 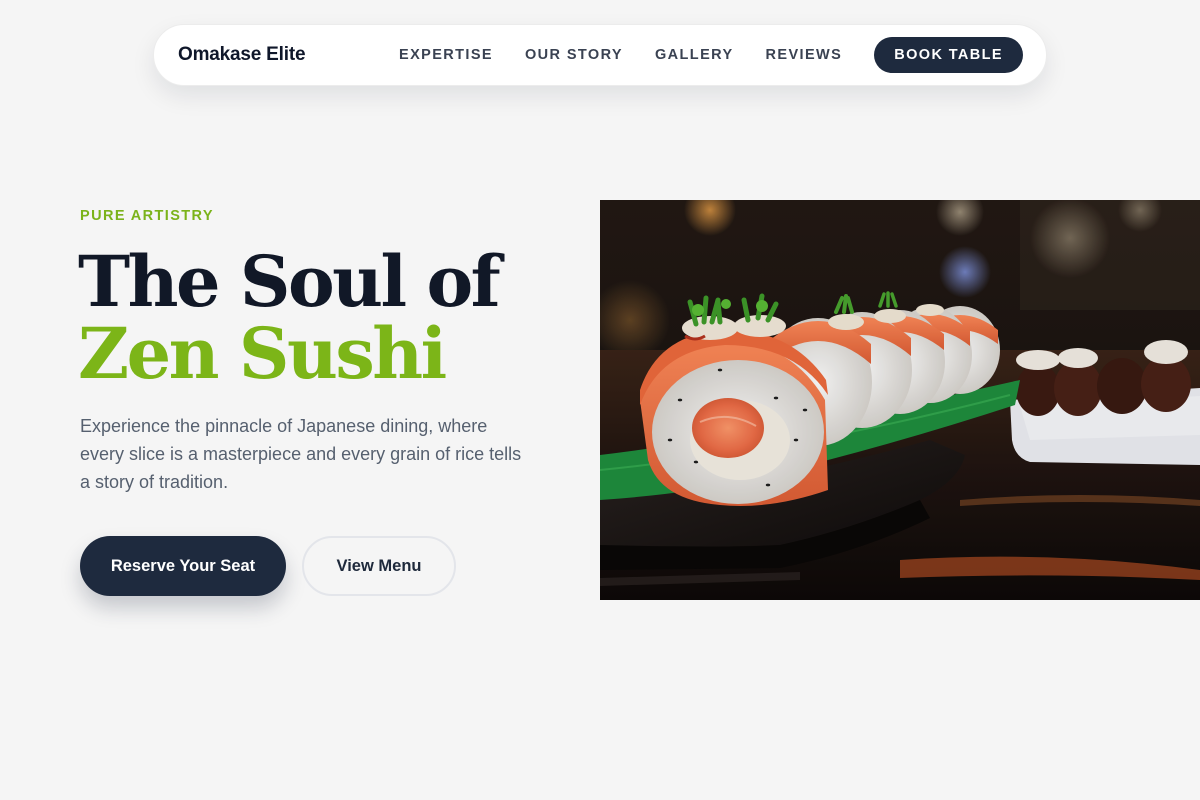 I want to click on brand-logo-text: Omakase Elite, so click(x=242, y=55).